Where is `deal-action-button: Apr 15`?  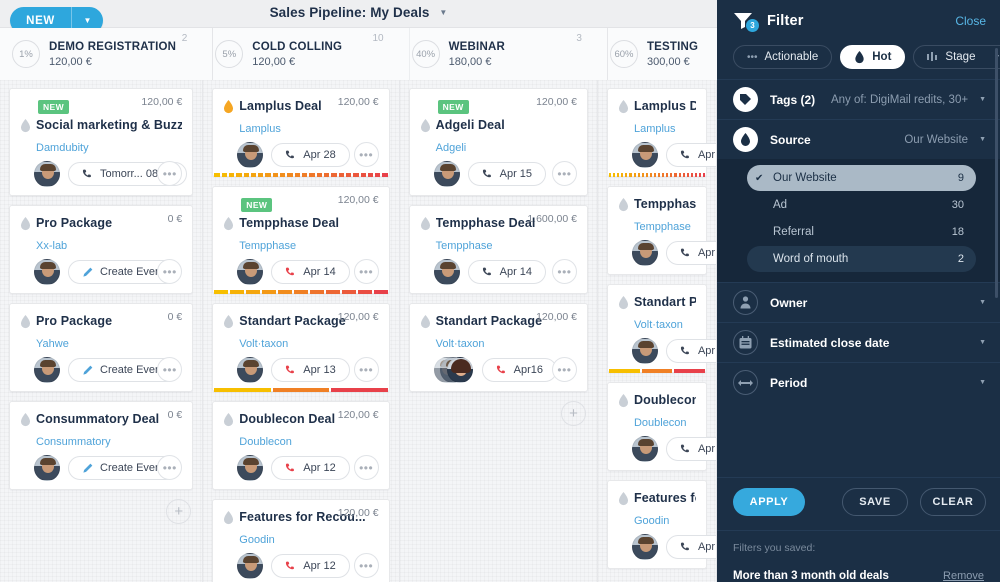 deal-action-button: Apr 15 is located at coordinates (507, 174).